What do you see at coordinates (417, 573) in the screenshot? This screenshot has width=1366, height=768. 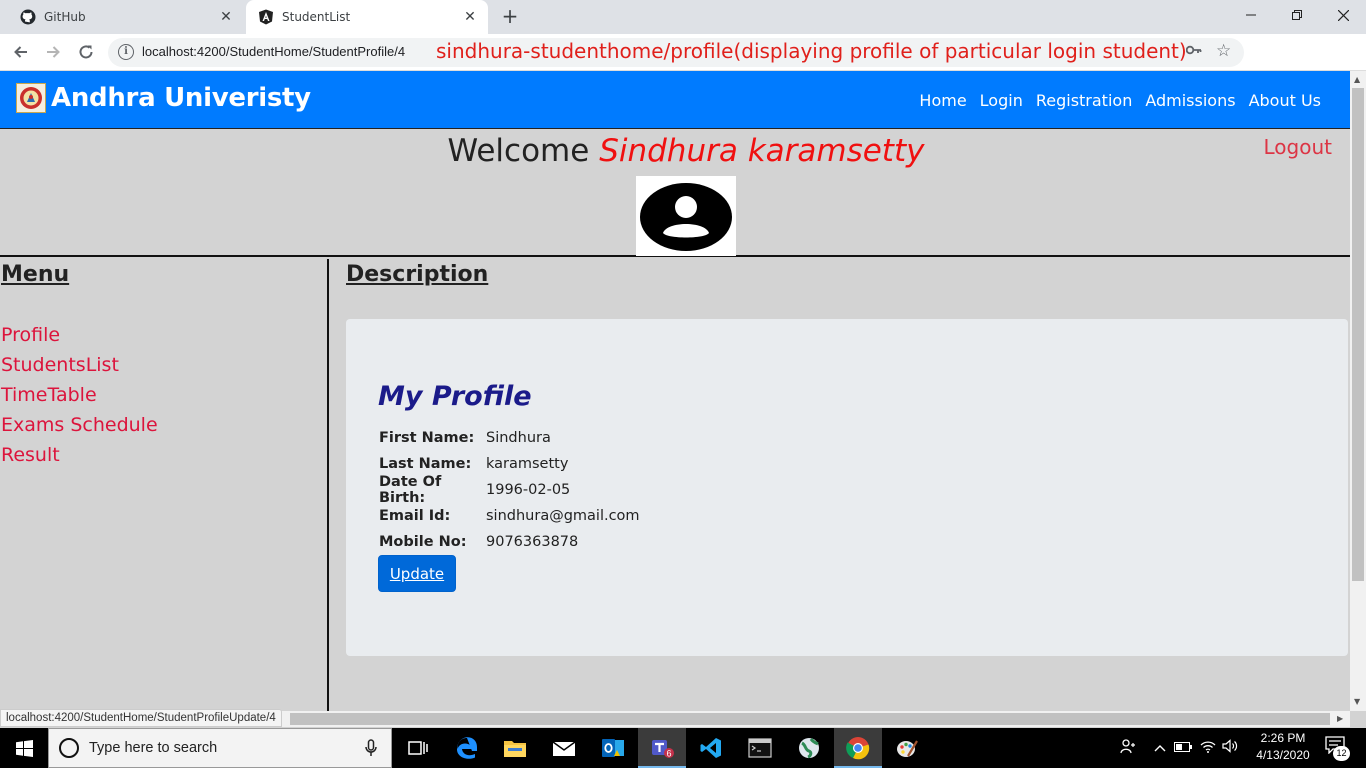 I see `update-button: Update` at bounding box center [417, 573].